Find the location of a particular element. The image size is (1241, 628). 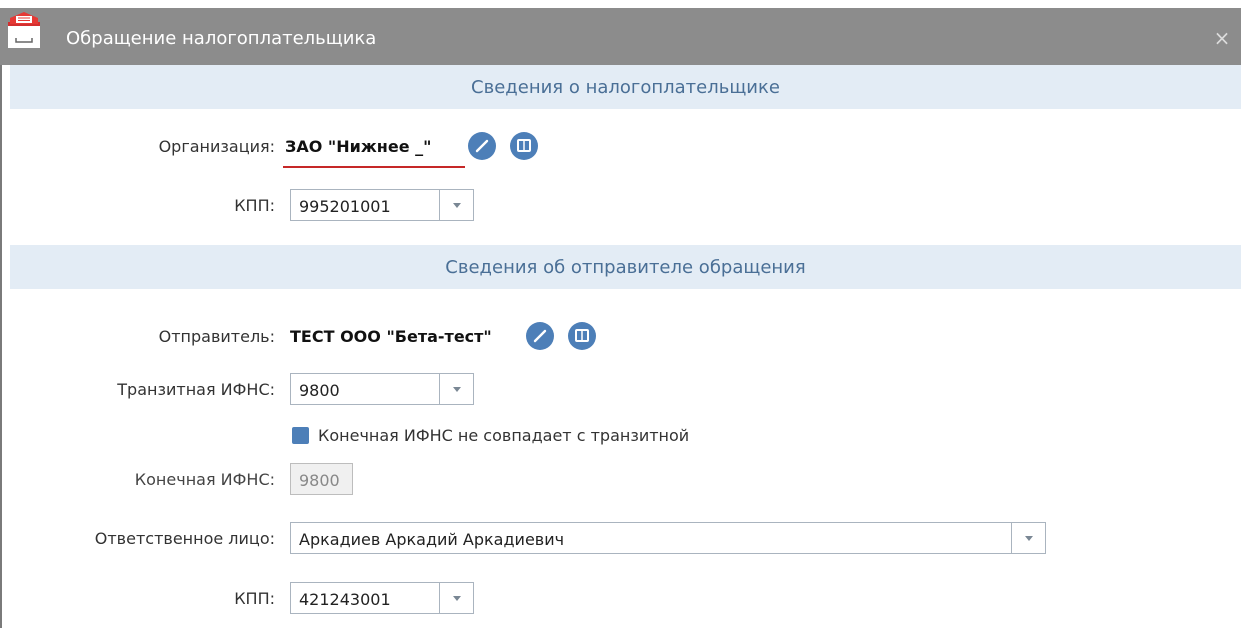

final-ifns-differs-checkbox is located at coordinates (300, 435).